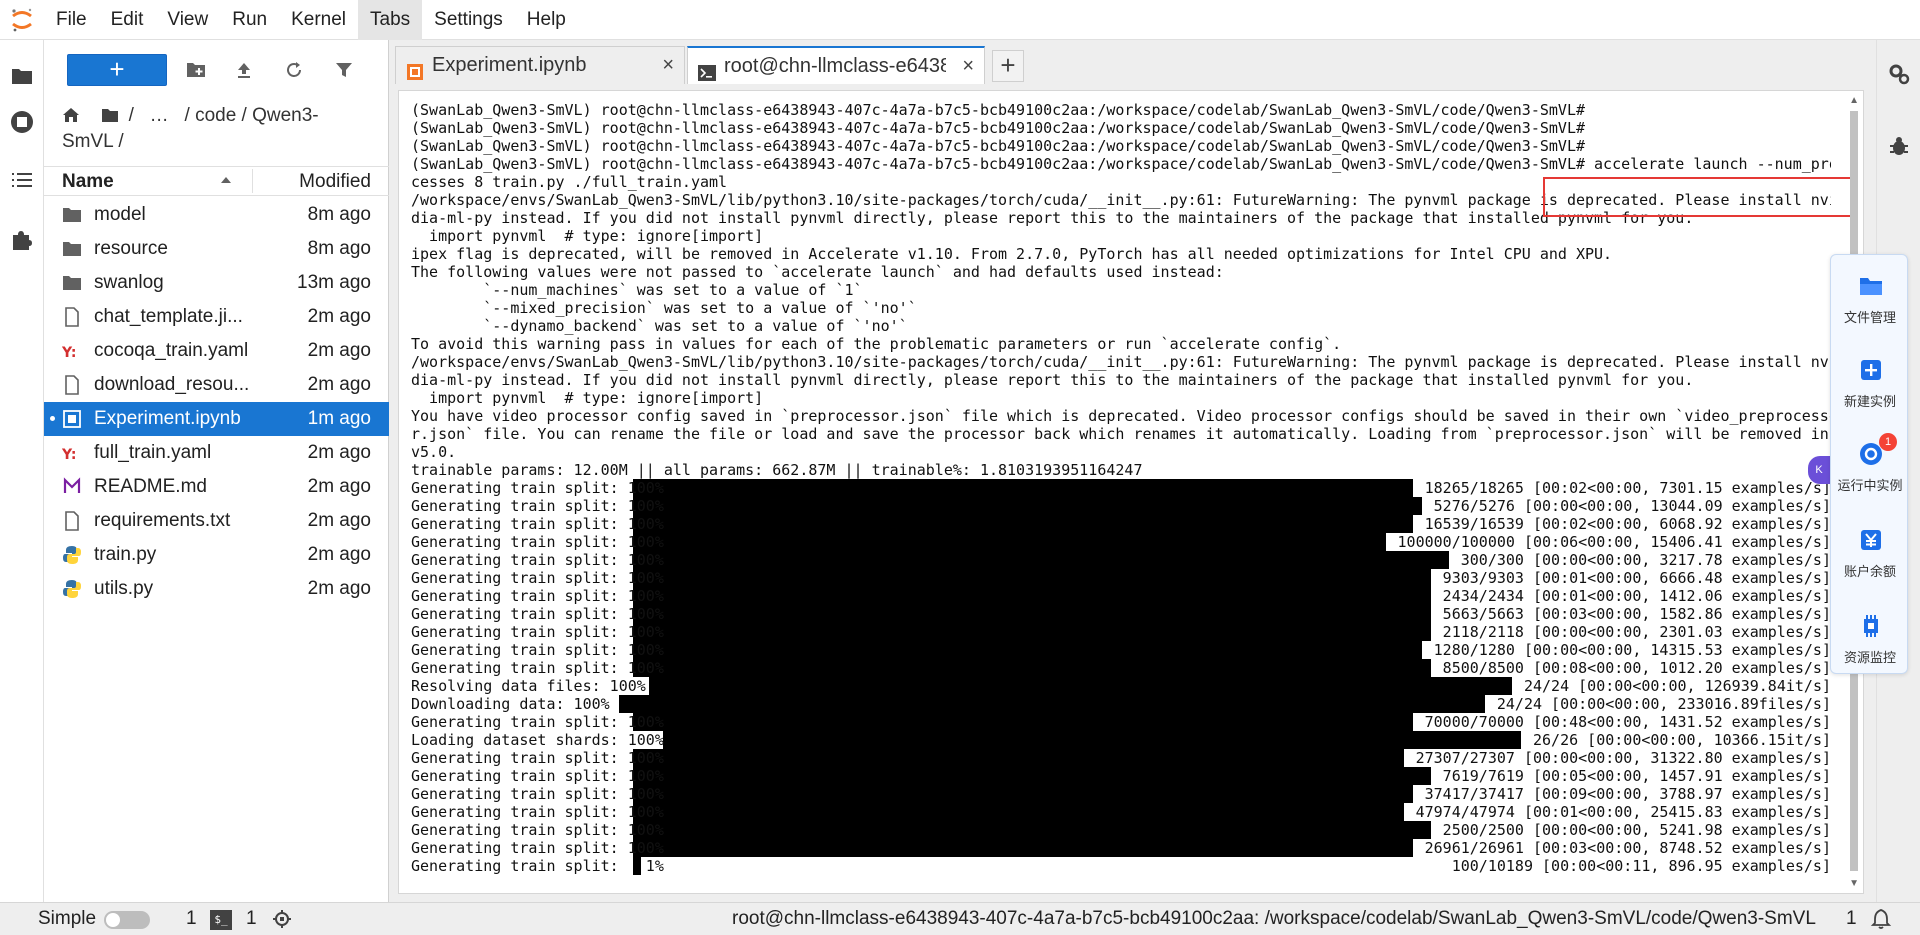 This screenshot has height=935, width=1920. What do you see at coordinates (221, 920) in the screenshot?
I see `terminal-status-icon: $_` at bounding box center [221, 920].